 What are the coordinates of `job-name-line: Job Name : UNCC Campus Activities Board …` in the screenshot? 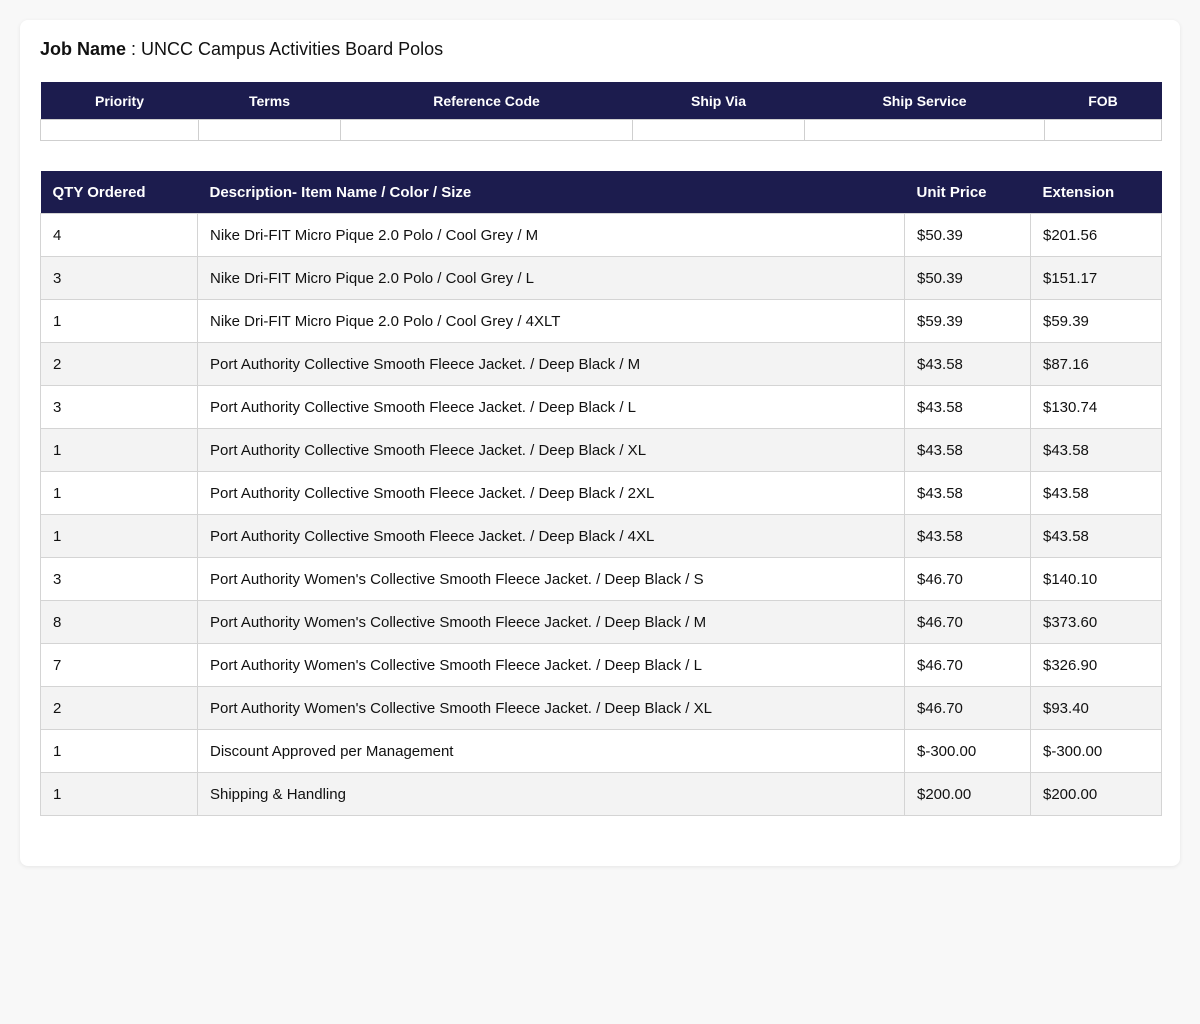 It's located at (241, 49).